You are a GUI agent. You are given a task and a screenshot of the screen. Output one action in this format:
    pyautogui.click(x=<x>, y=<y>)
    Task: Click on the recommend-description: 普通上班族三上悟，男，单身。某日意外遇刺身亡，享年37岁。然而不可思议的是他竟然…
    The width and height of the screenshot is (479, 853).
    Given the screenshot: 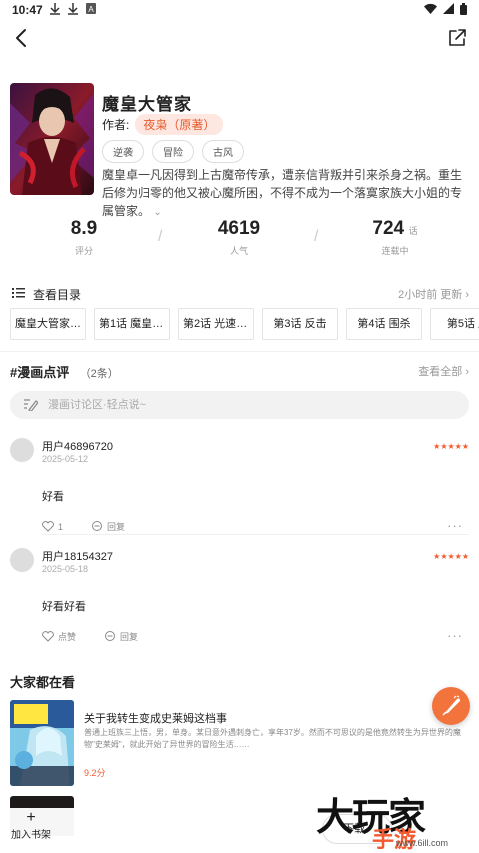 What is the action you would take?
    pyautogui.click(x=272, y=738)
    